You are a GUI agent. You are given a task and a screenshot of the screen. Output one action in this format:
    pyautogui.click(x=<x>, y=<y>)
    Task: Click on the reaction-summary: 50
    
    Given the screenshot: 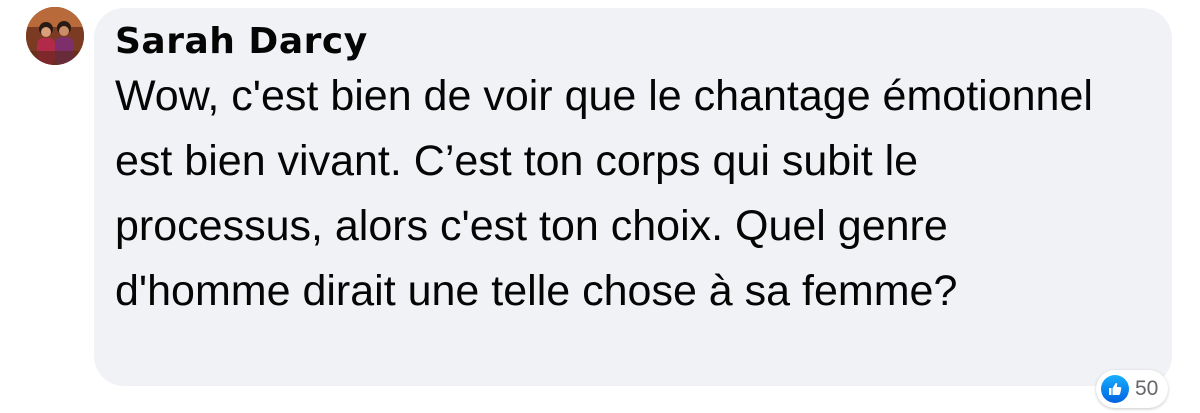 What is the action you would take?
    pyautogui.click(x=1132, y=389)
    